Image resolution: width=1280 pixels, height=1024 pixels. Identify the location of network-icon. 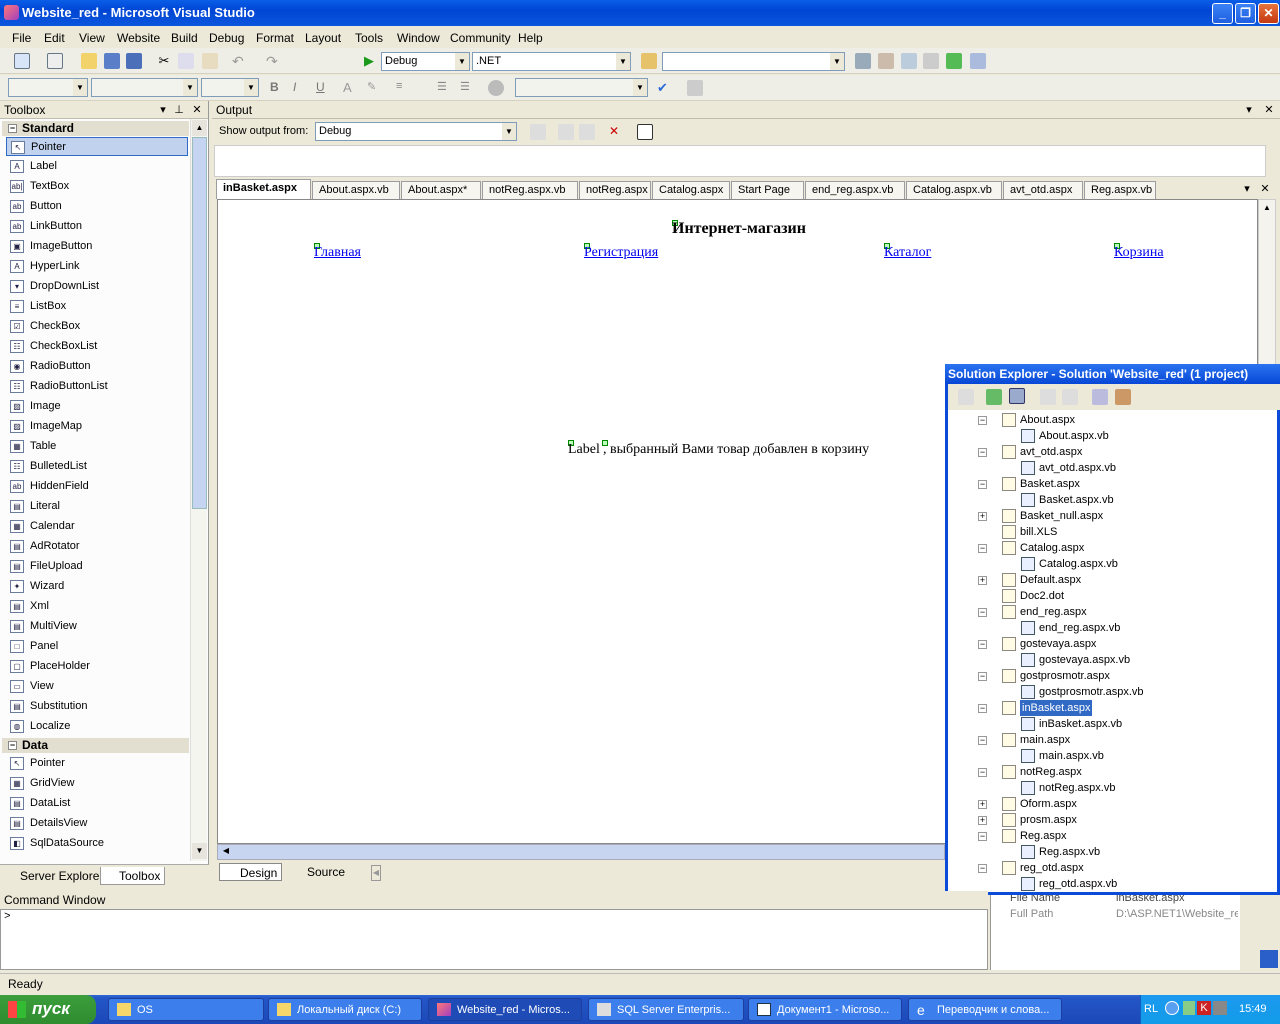
(1220, 1008).